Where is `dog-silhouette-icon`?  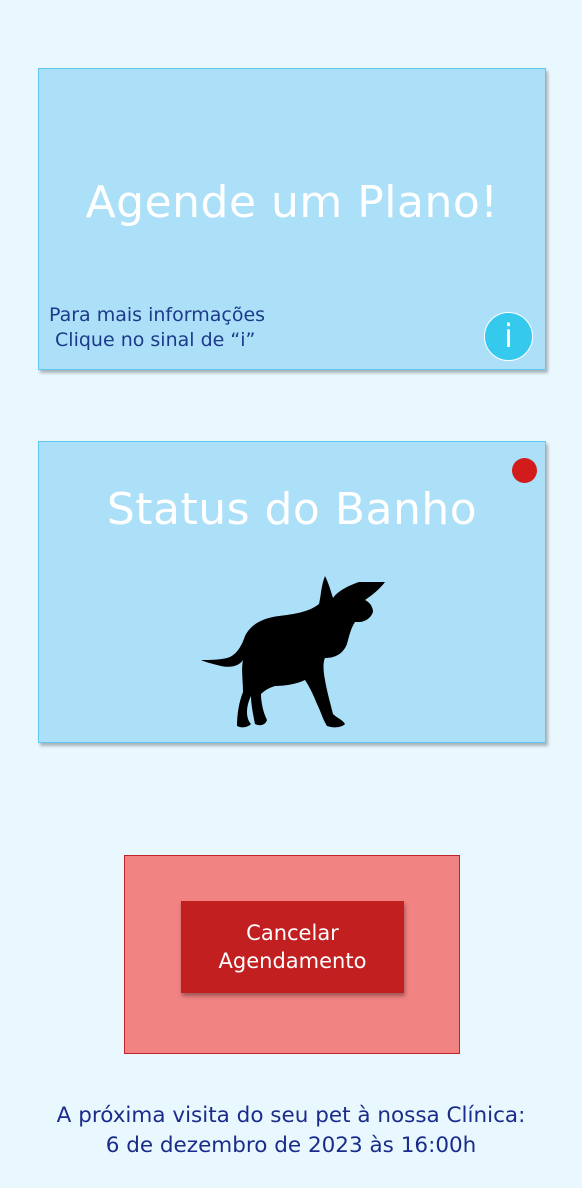
dog-silhouette-icon is located at coordinates (293, 652).